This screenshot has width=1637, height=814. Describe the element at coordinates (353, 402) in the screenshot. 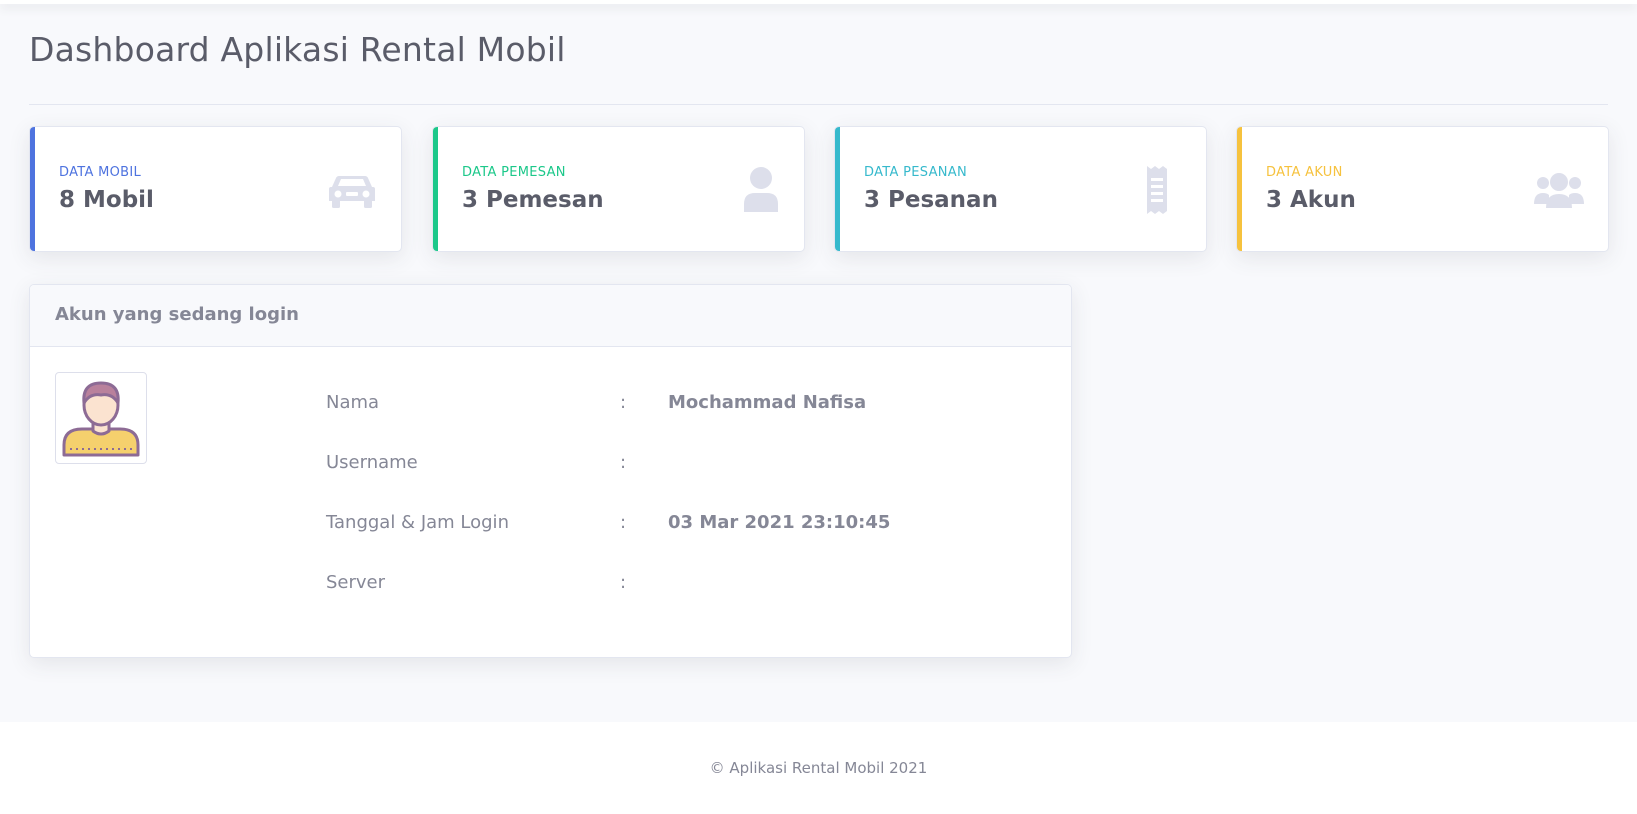

I see `info-label: Nama` at that location.